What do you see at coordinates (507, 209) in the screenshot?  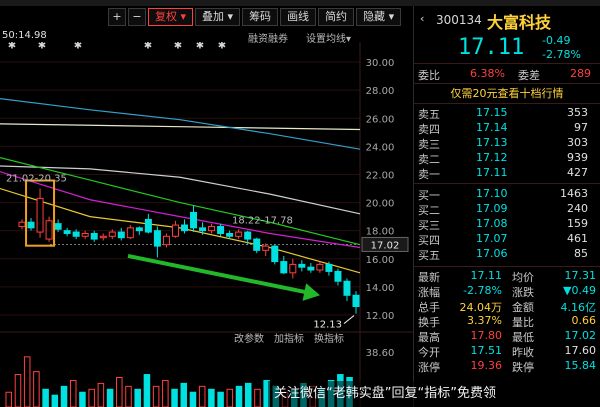 I see `bid-level-row: 买二 17.09 240` at bounding box center [507, 209].